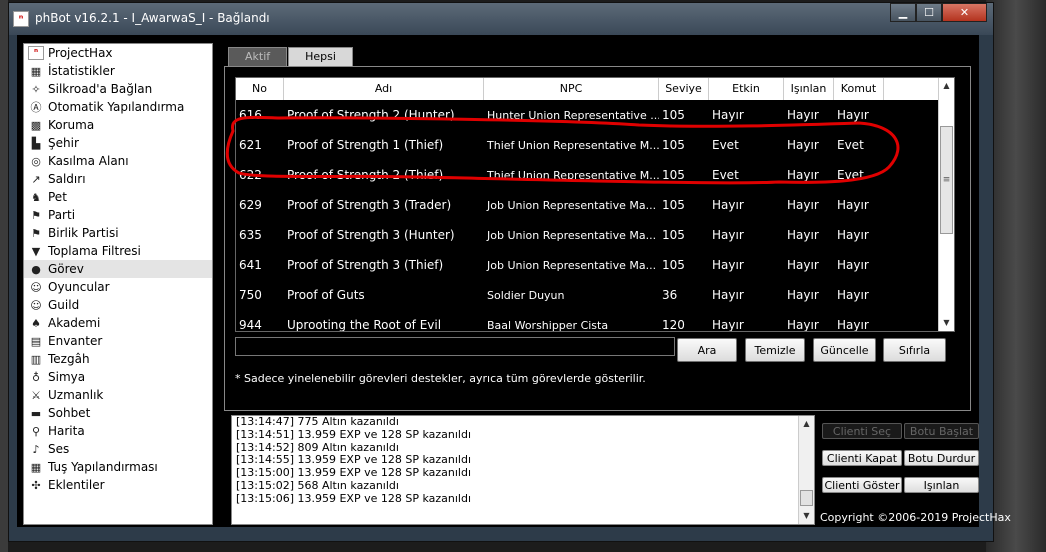 Image resolution: width=1046 pixels, height=552 pixels. Describe the element at coordinates (118, 305) in the screenshot. I see `sidebar-item-guild: ☺ Guild` at that location.